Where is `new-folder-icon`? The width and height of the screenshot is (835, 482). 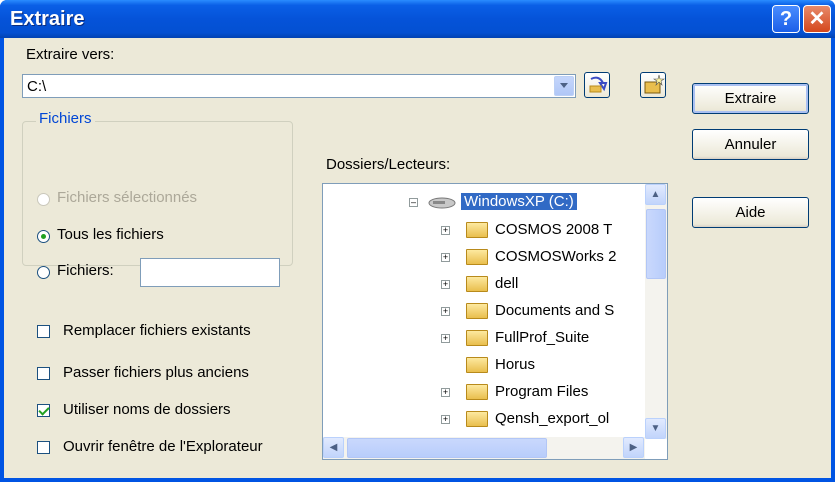
new-folder-icon is located at coordinates (654, 84).